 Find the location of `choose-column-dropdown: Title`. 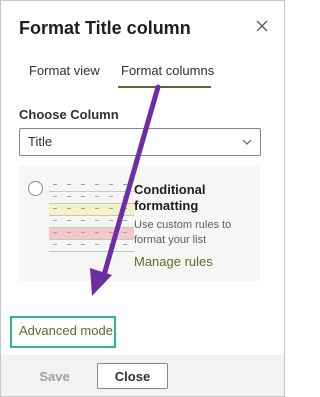

choose-column-dropdown: Title is located at coordinates (140, 142).